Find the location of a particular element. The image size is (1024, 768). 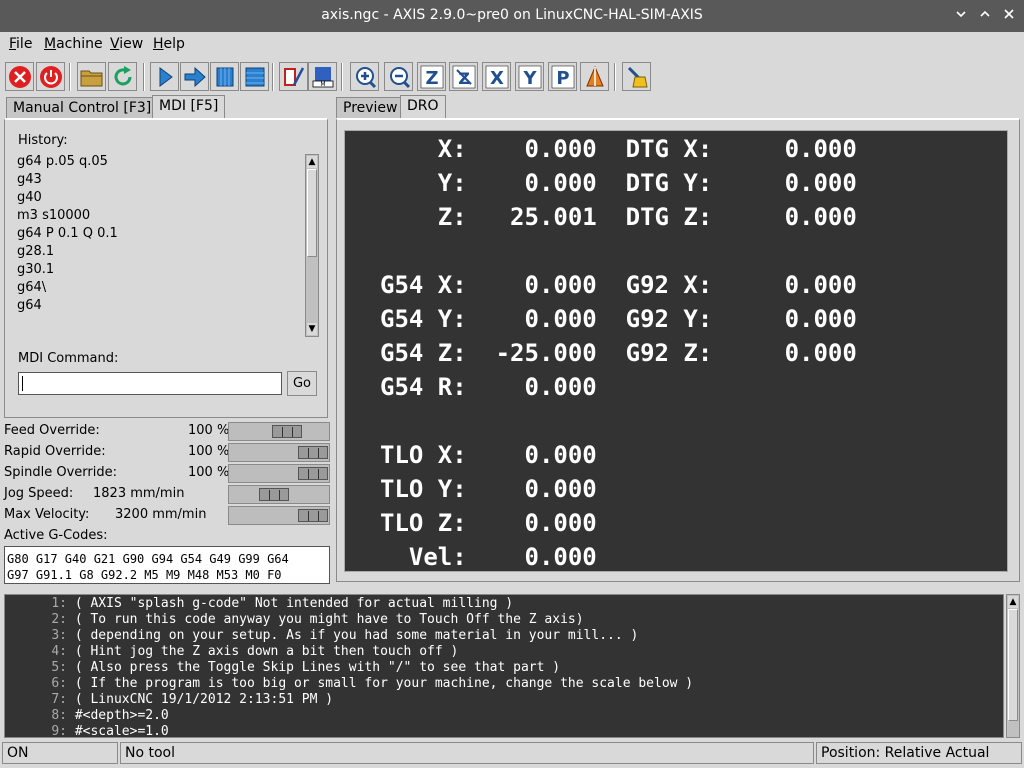

history-item: g28.1 is located at coordinates (35, 251).